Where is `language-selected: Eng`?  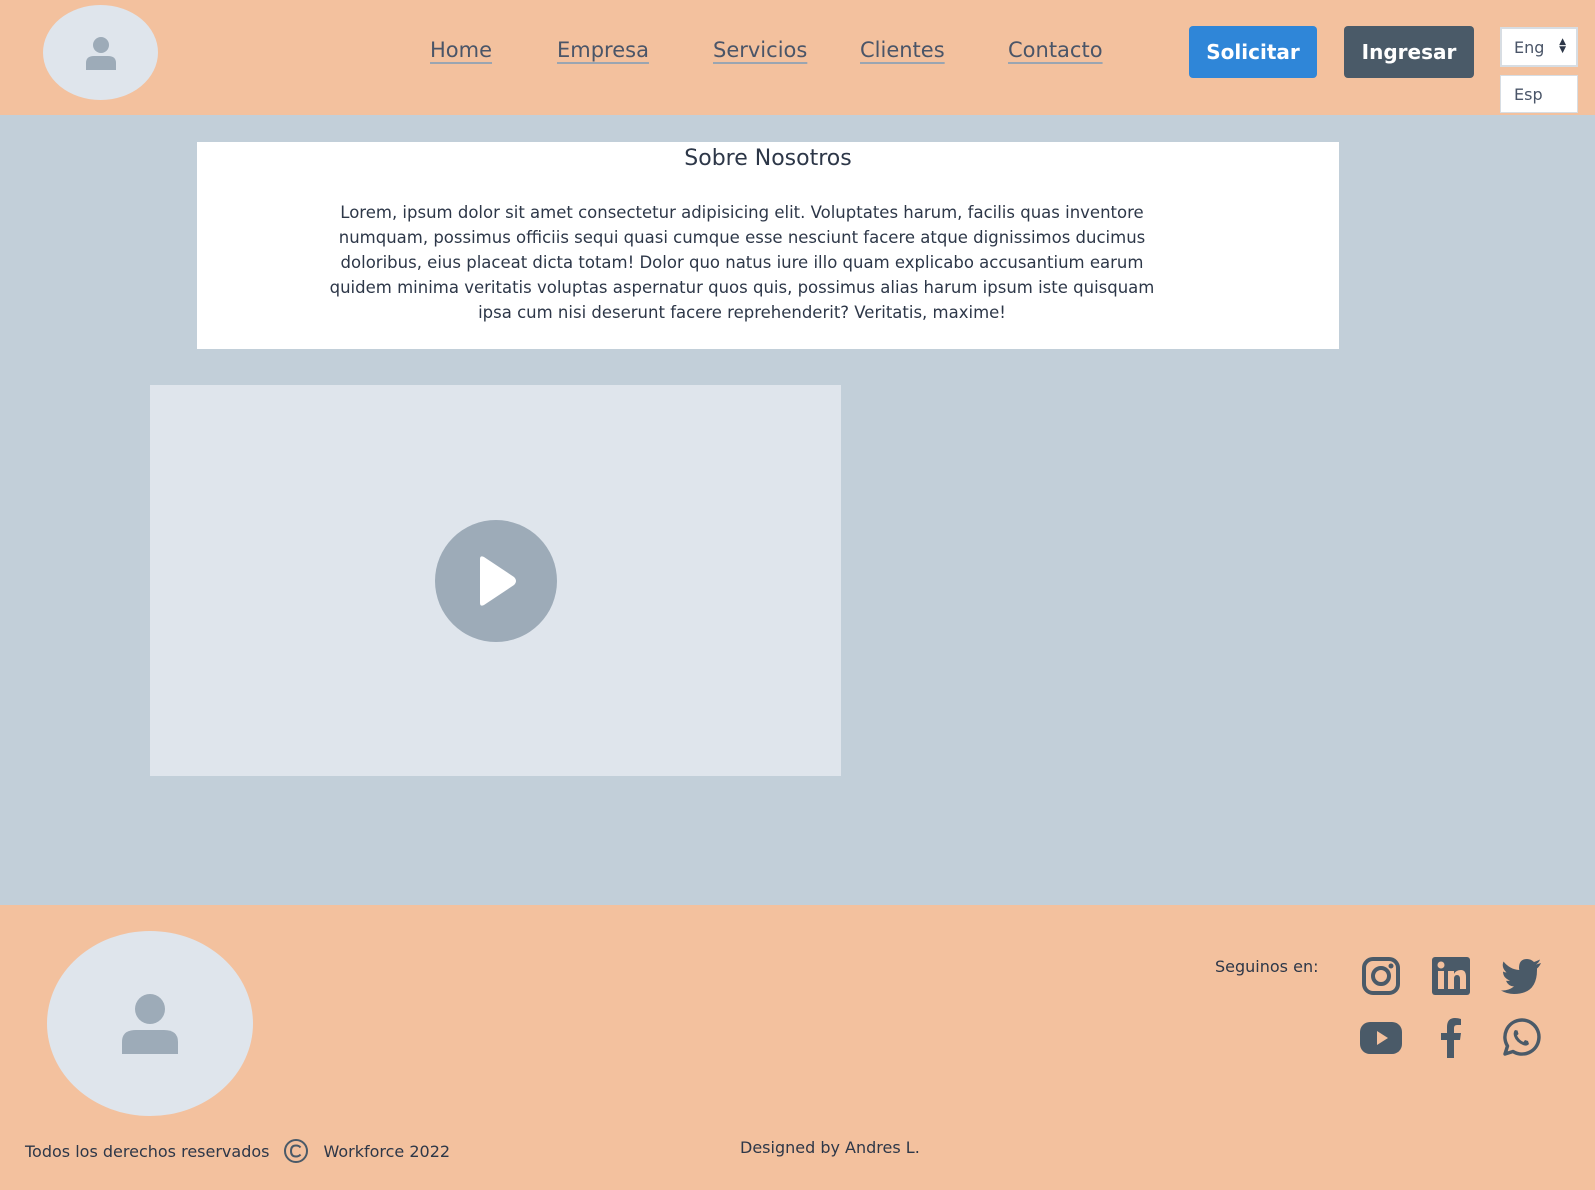 language-selected: Eng is located at coordinates (1529, 47).